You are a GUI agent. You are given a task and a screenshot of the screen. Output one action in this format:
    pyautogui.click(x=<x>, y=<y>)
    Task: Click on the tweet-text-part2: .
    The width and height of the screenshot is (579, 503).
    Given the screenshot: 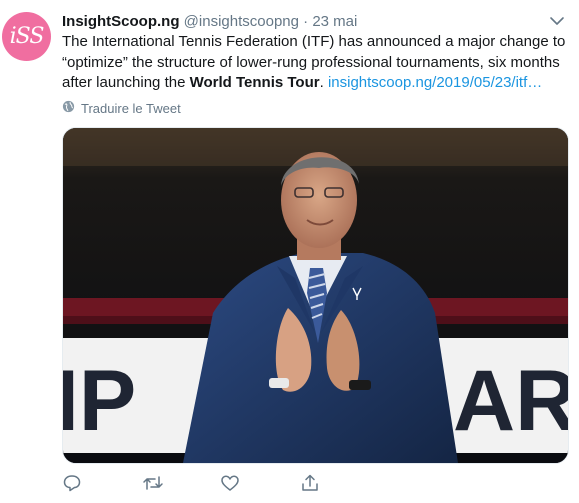 What is the action you would take?
    pyautogui.click(x=323, y=82)
    